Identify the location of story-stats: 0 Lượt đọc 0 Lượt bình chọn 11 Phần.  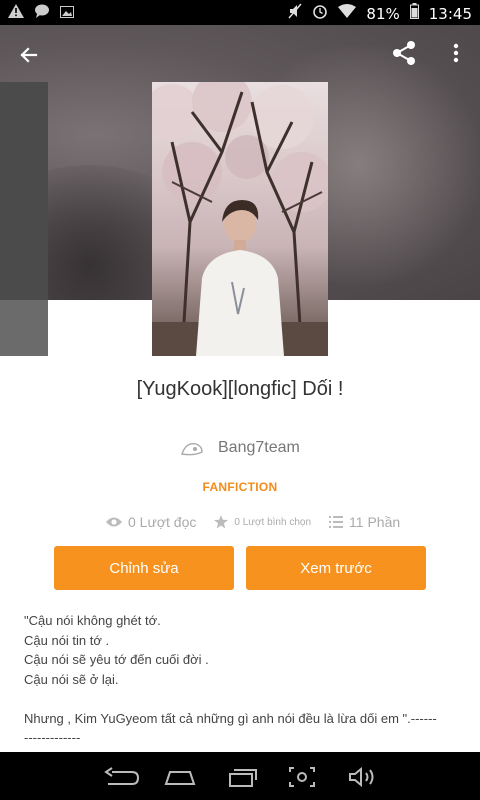
(253, 522).